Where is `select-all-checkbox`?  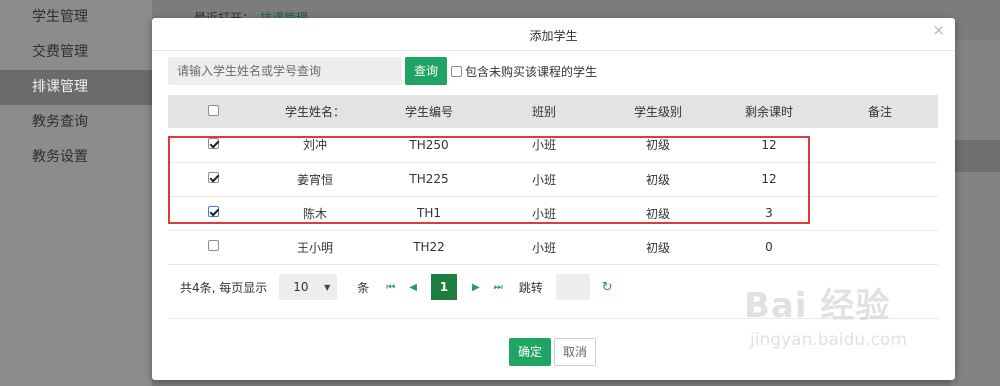 select-all-checkbox is located at coordinates (213, 110).